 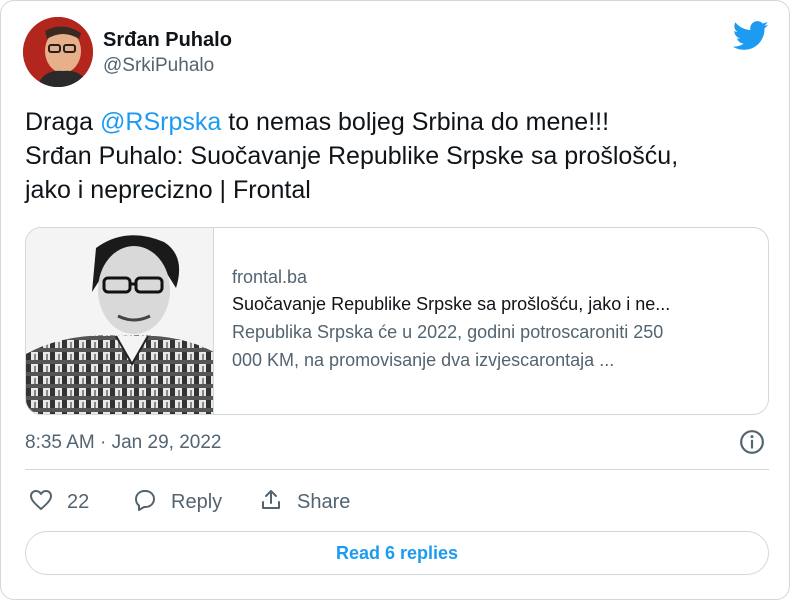 I want to click on like-count: 22, so click(x=78, y=501).